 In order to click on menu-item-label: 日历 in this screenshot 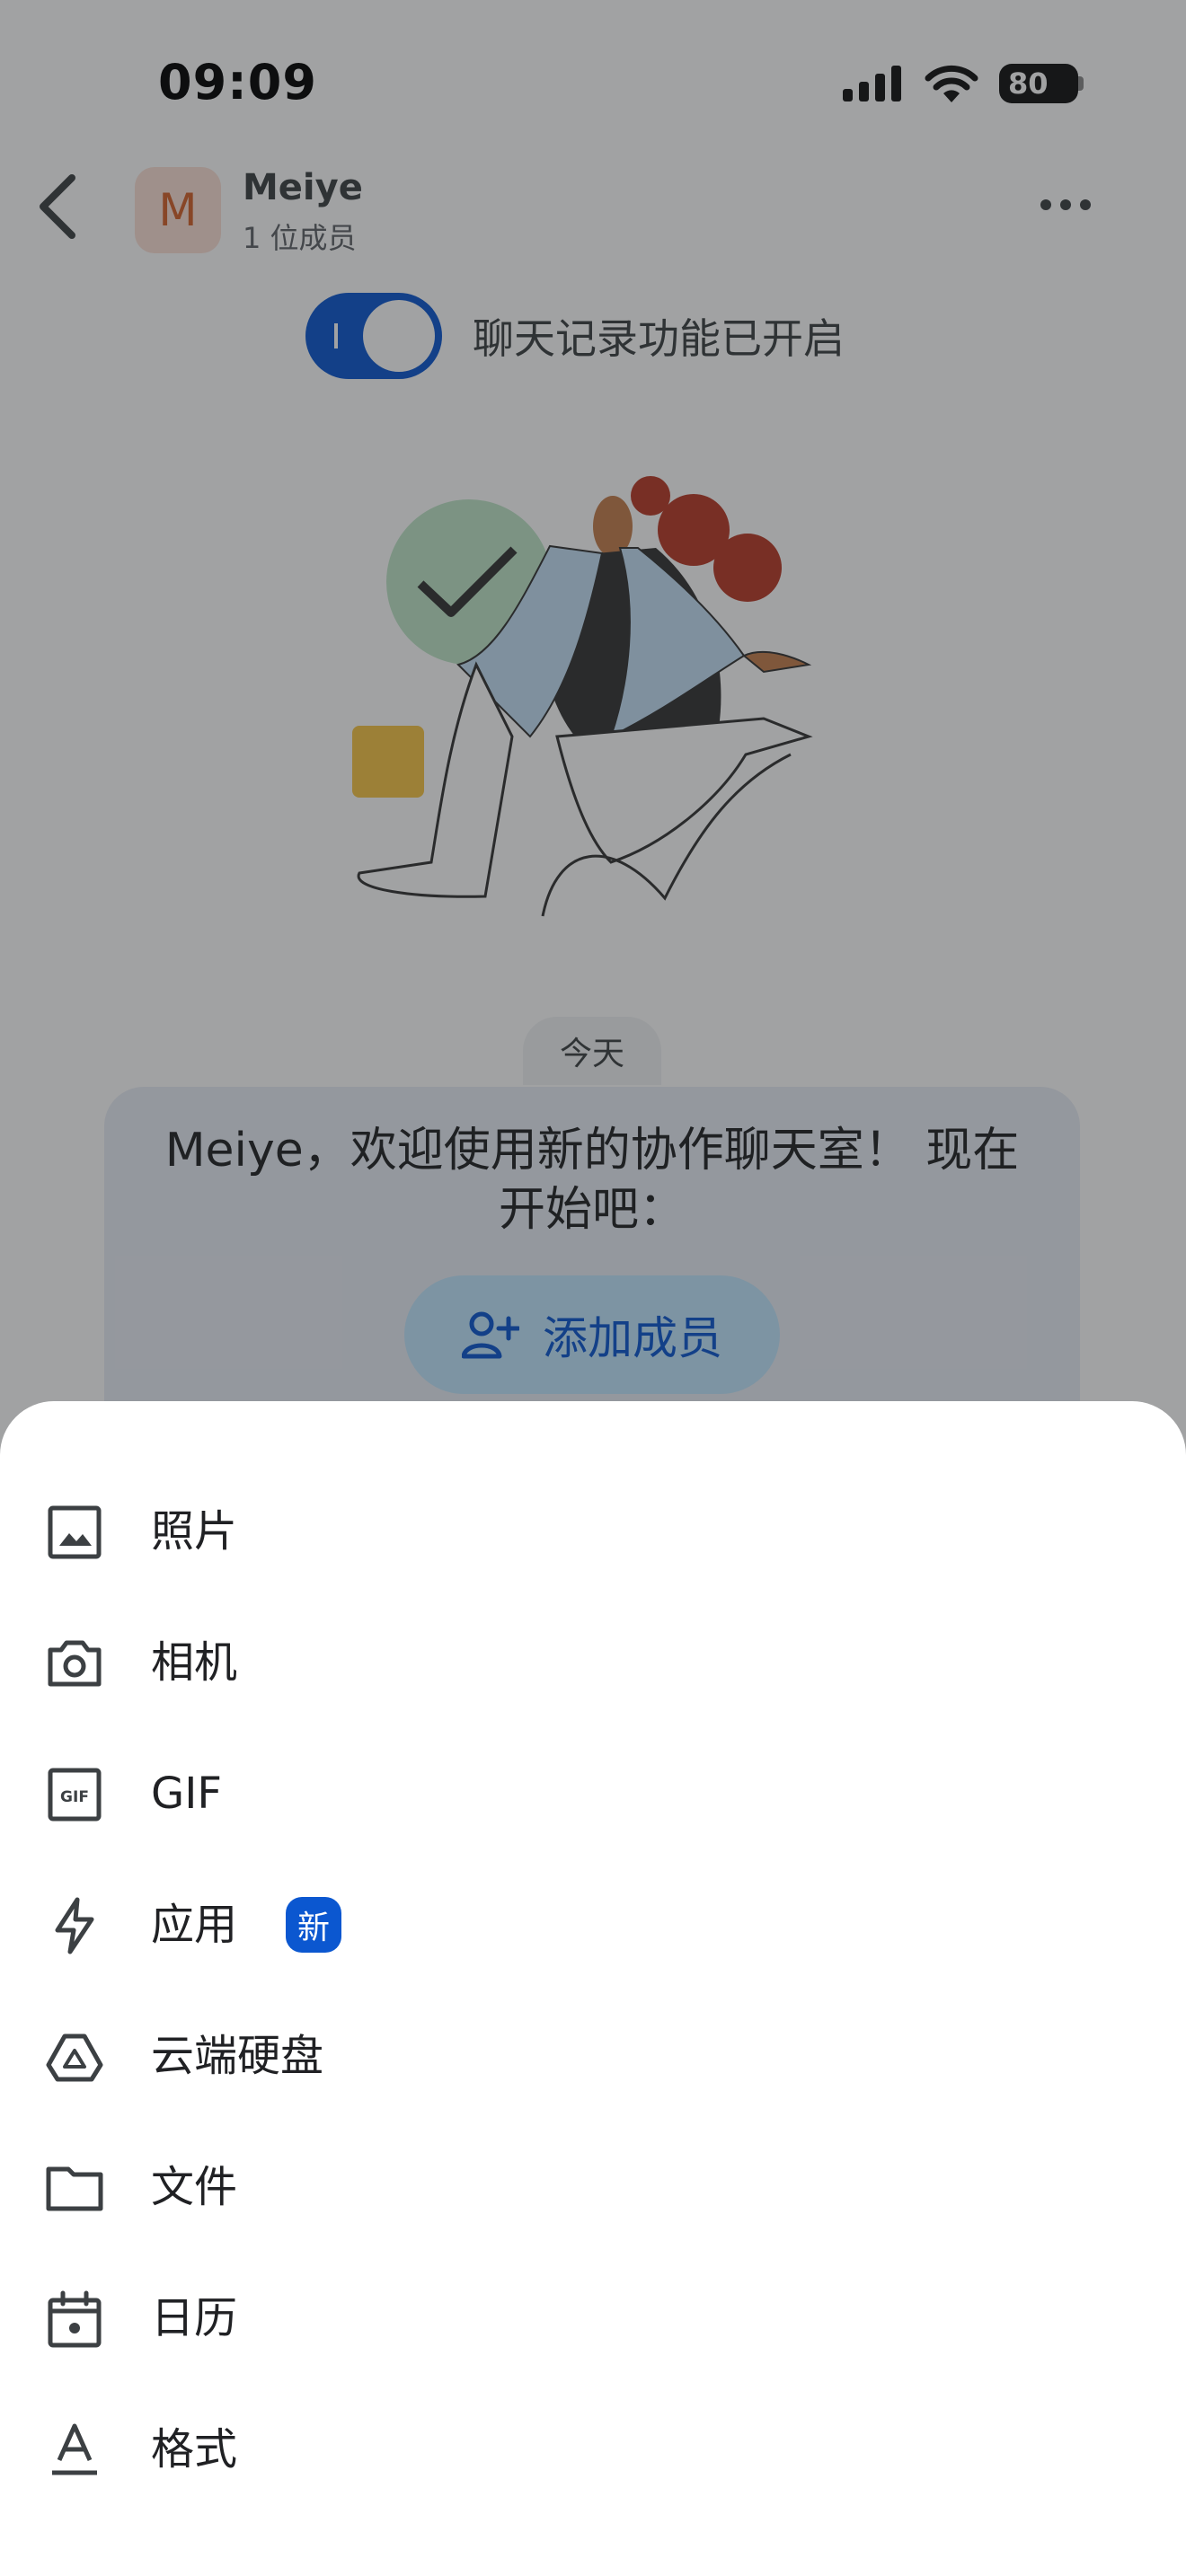, I will do `click(194, 2318)`.